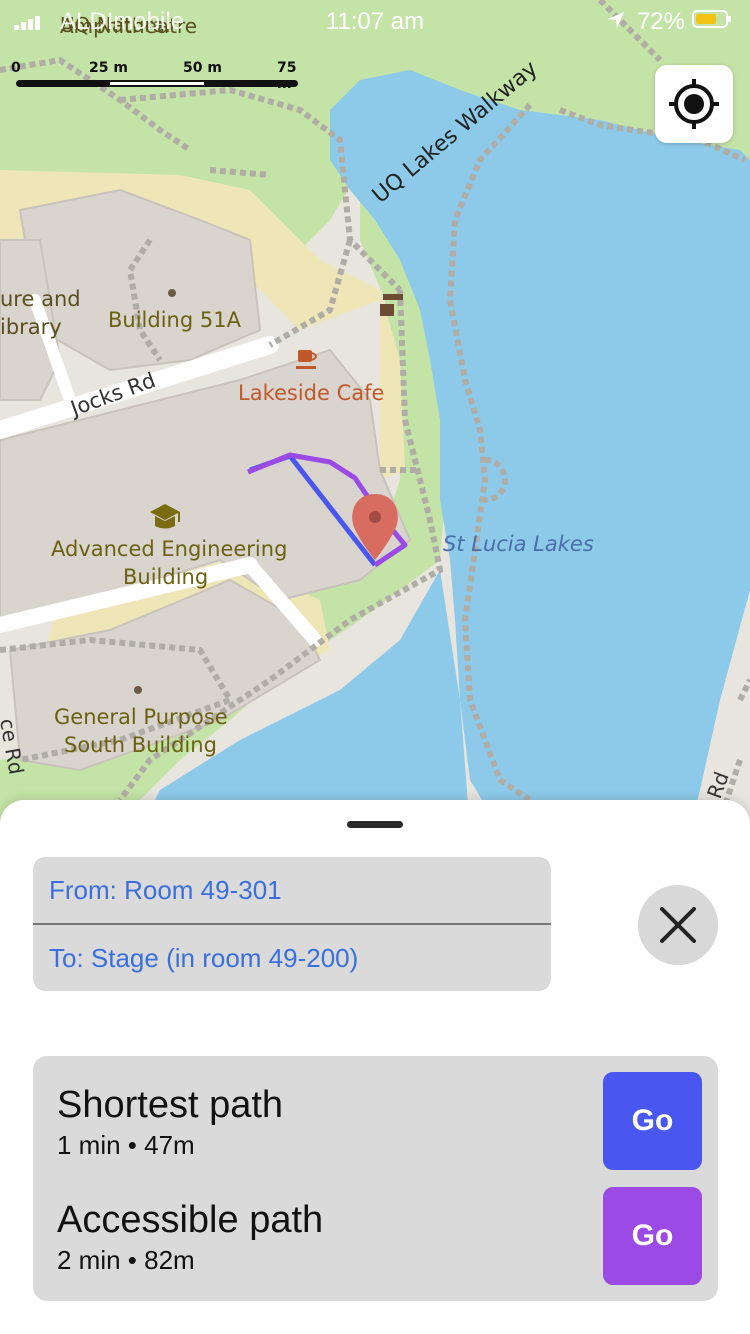 Image resolution: width=750 pixels, height=1334 pixels. Describe the element at coordinates (706, 19) in the screenshot. I see `battery-level` at that location.